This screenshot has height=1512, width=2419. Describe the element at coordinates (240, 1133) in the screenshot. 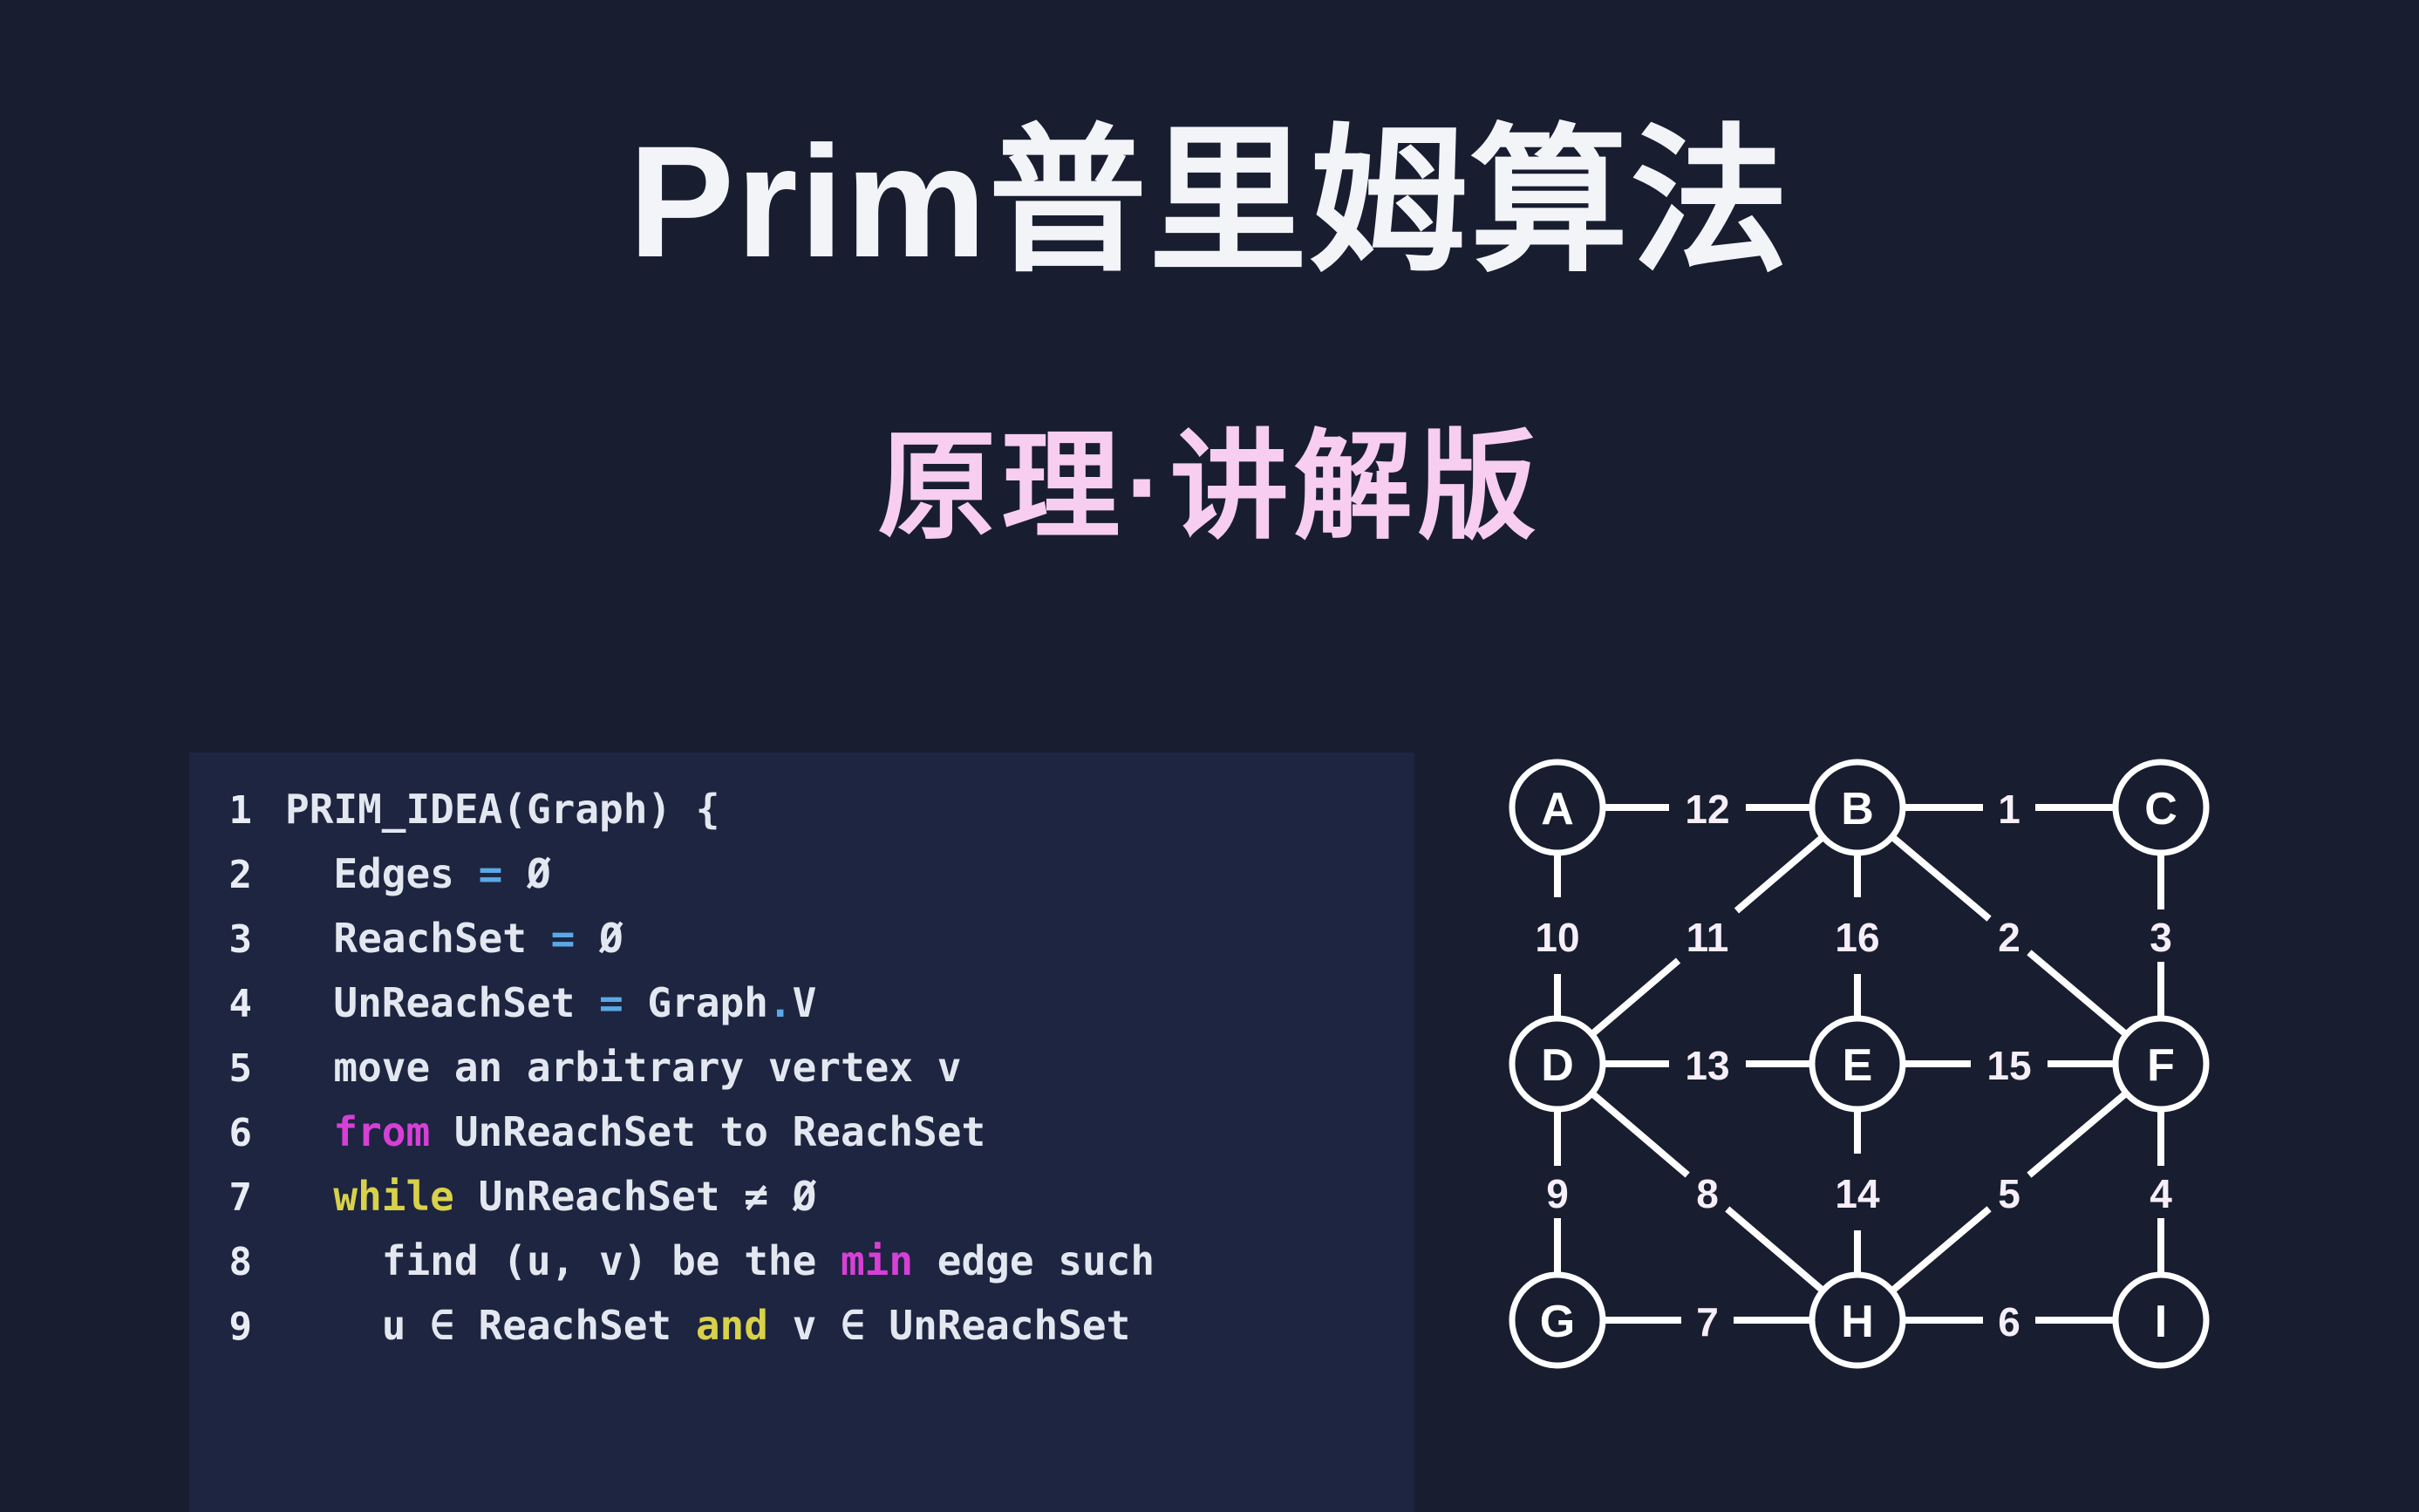

I see `line-number: 6` at that location.